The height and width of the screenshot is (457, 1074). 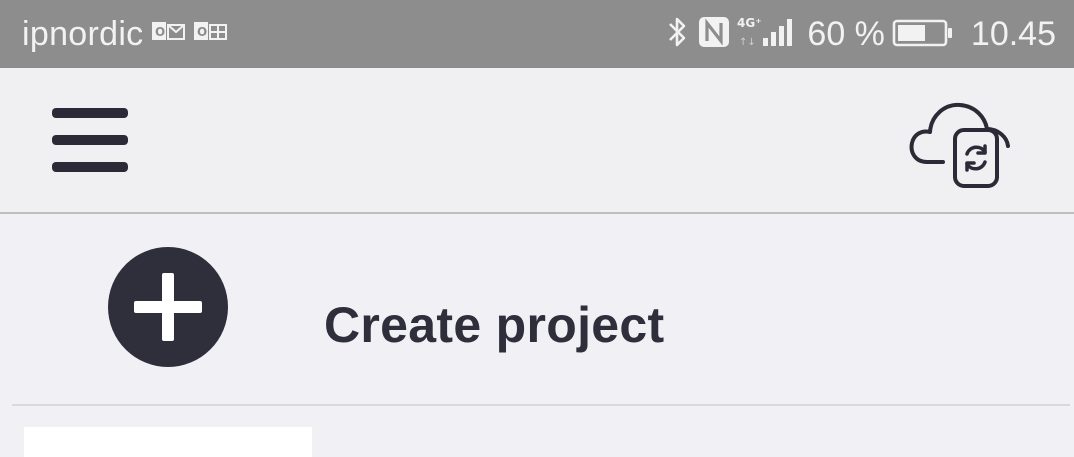 What do you see at coordinates (541, 405) in the screenshot?
I see `list-divider` at bounding box center [541, 405].